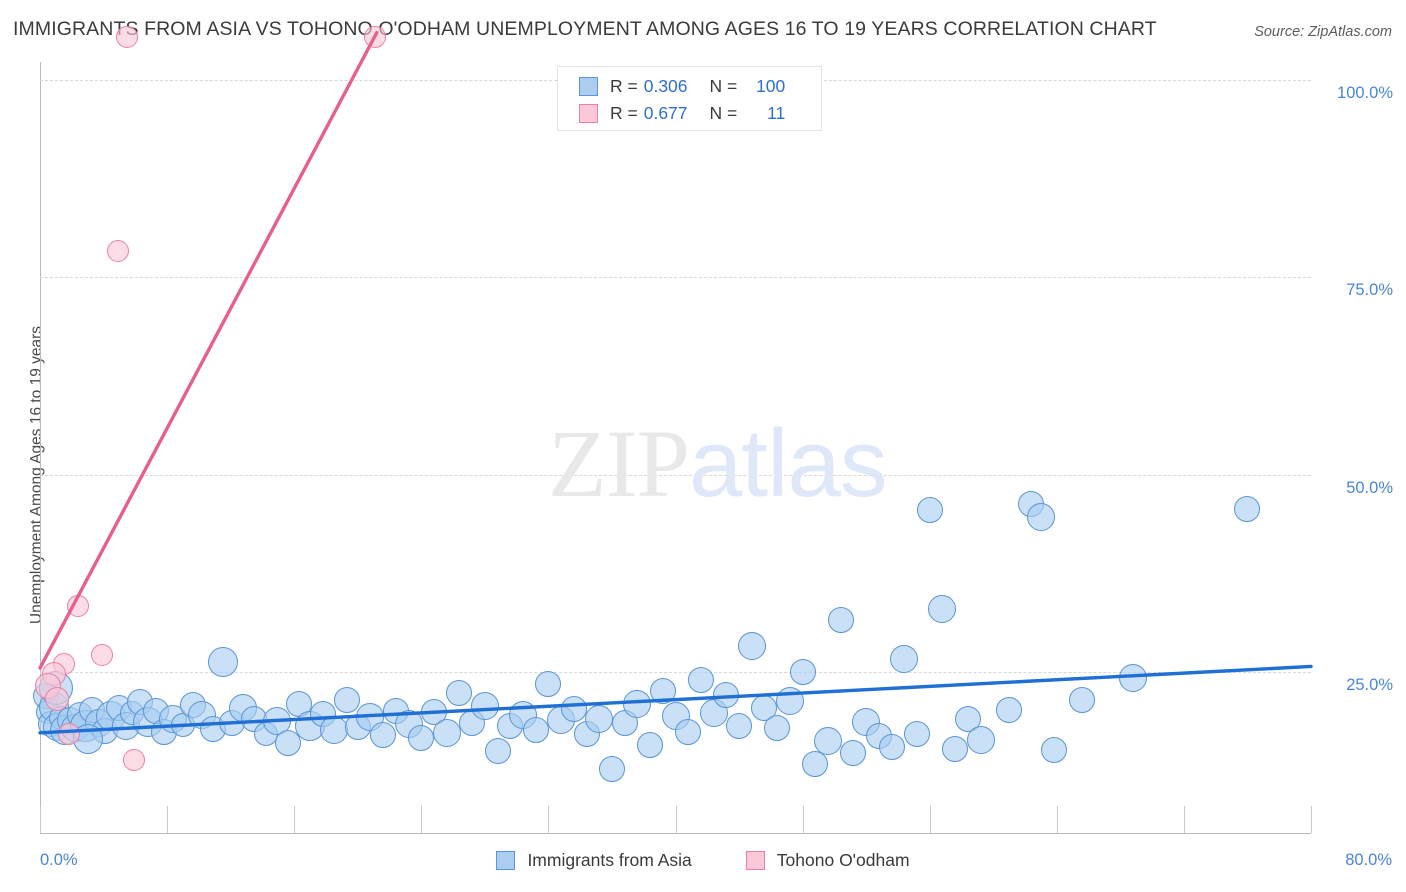 Image resolution: width=1406 pixels, height=892 pixels. What do you see at coordinates (1369, 487) in the screenshot?
I see `y-axis-label-50.0: 50.0%` at bounding box center [1369, 487].